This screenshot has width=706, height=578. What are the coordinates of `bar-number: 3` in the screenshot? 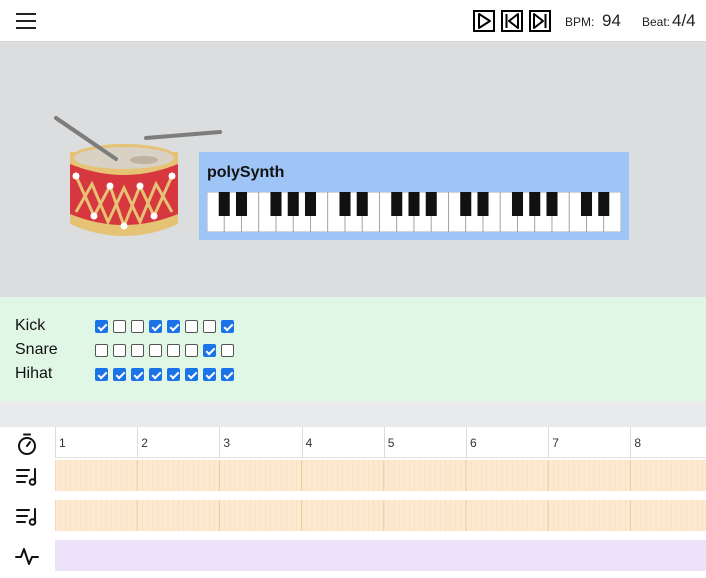 It's located at (227, 443).